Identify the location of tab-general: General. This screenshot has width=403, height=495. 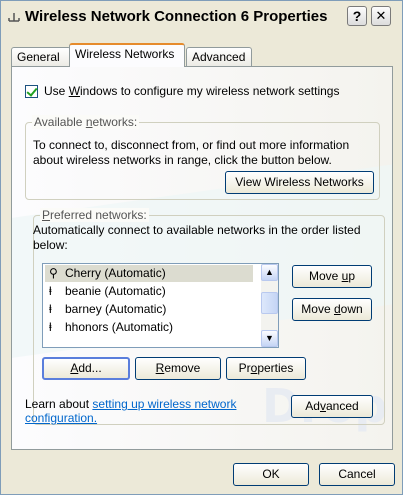
(41, 56).